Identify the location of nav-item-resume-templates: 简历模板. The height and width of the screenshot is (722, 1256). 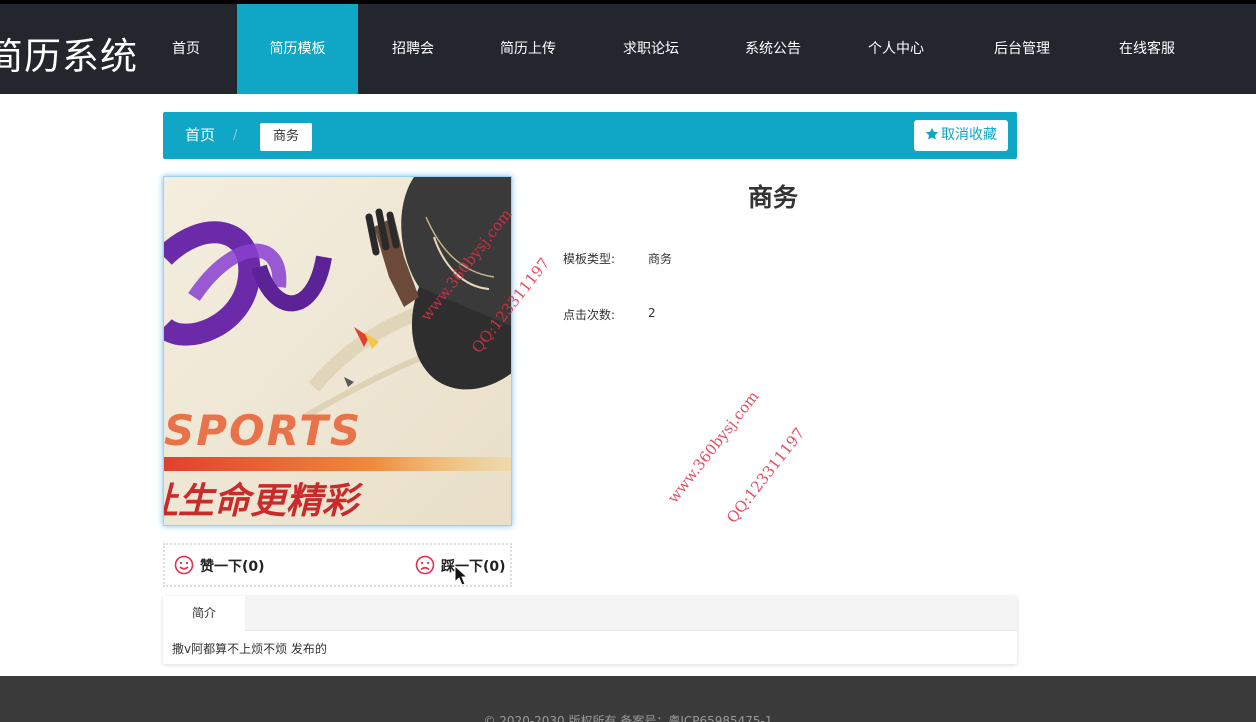
(297, 49).